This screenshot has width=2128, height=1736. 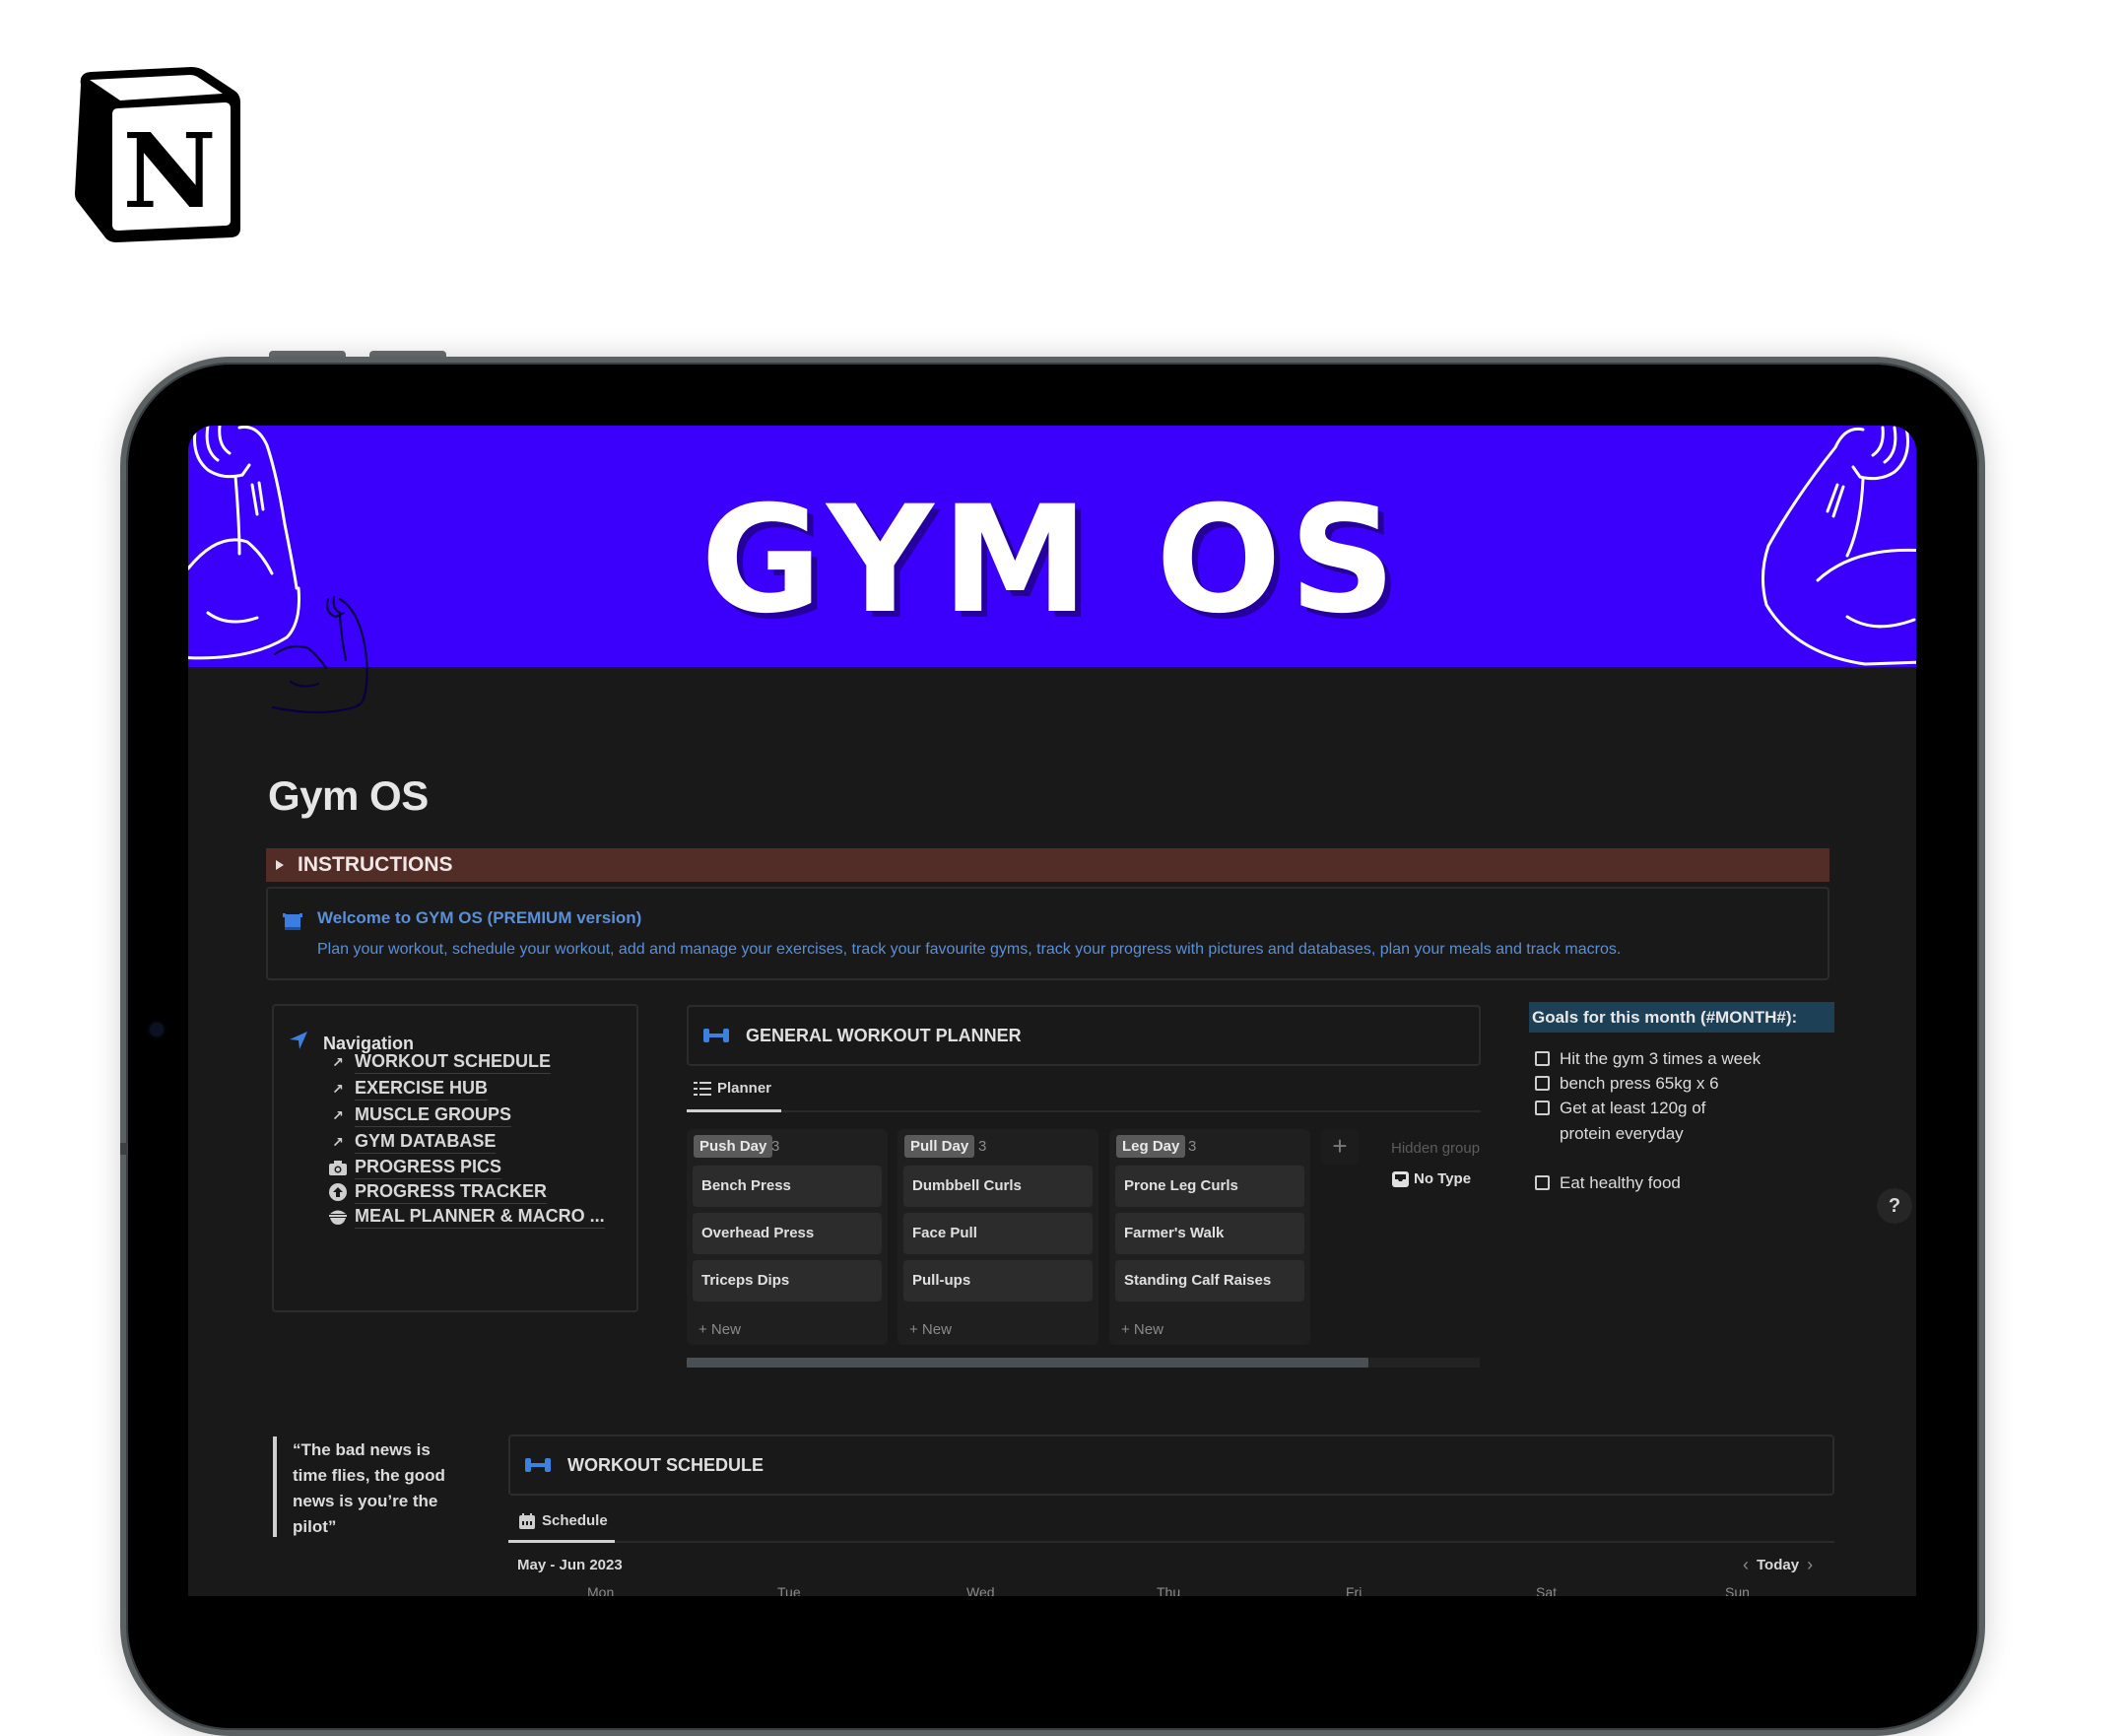 What do you see at coordinates (1810, 1565) in the screenshot?
I see `chevron-right-icon: ›` at bounding box center [1810, 1565].